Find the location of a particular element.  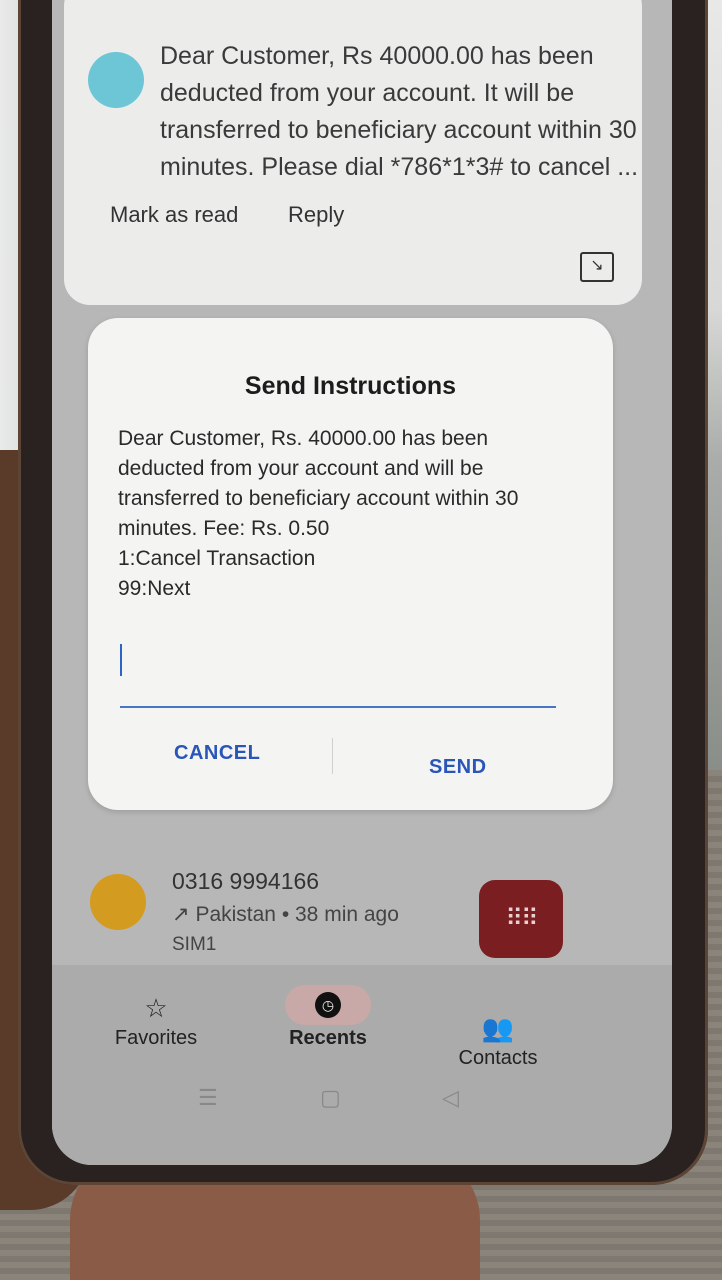

system-back-icon: ◁ is located at coordinates (450, 1098).